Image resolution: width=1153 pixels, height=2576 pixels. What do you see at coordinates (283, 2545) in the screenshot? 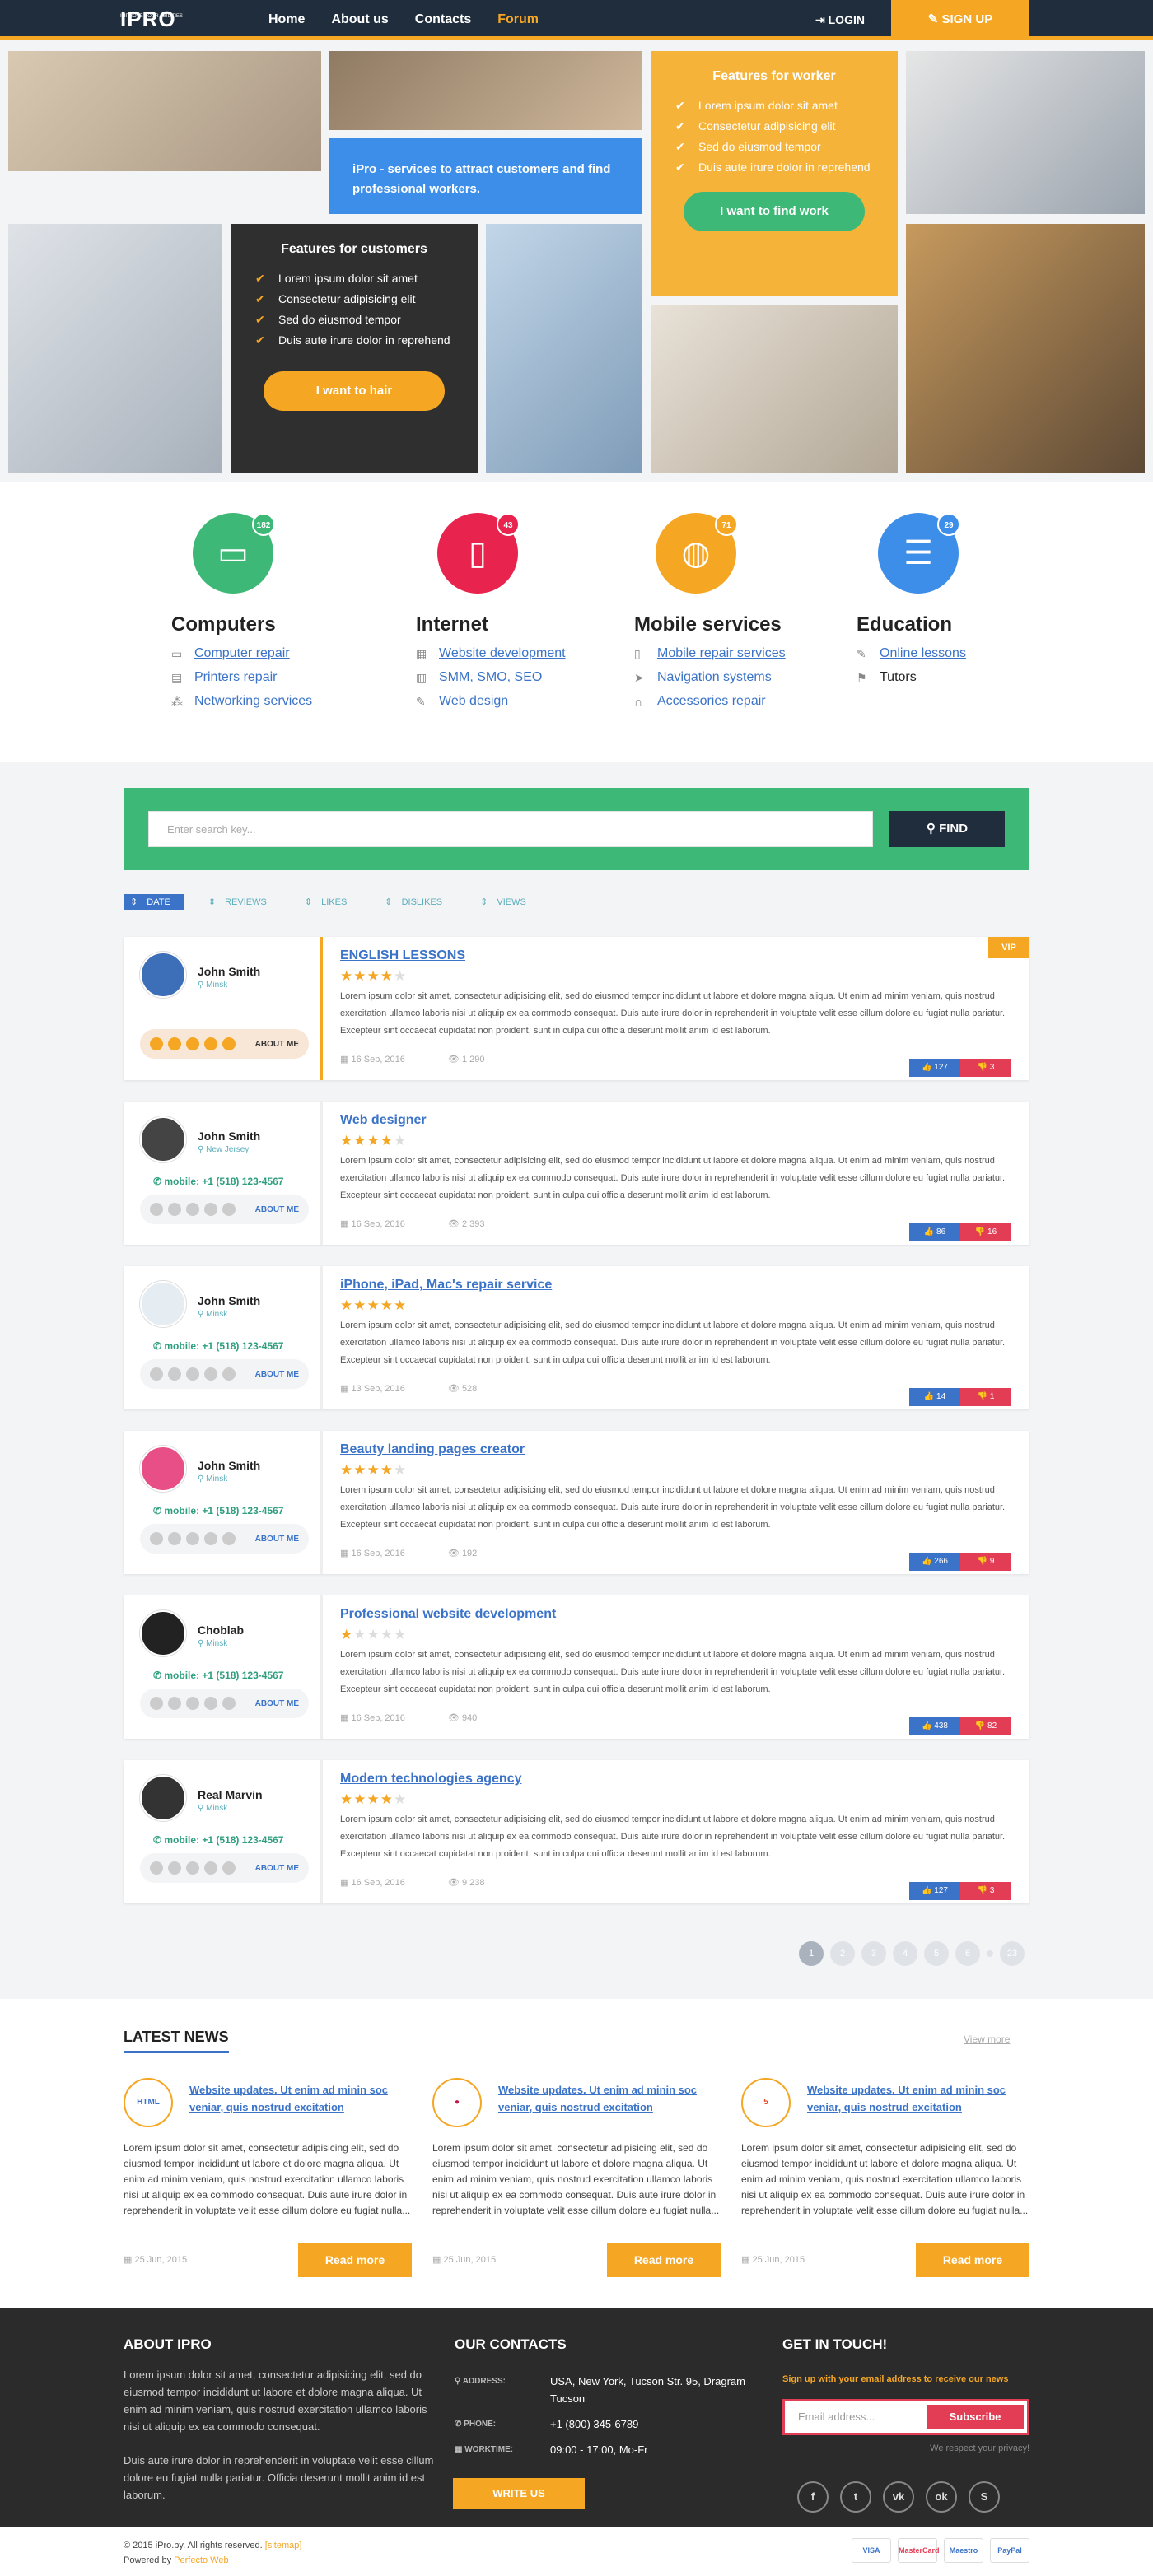
I see `sitemap-link: [sitemap]` at bounding box center [283, 2545].